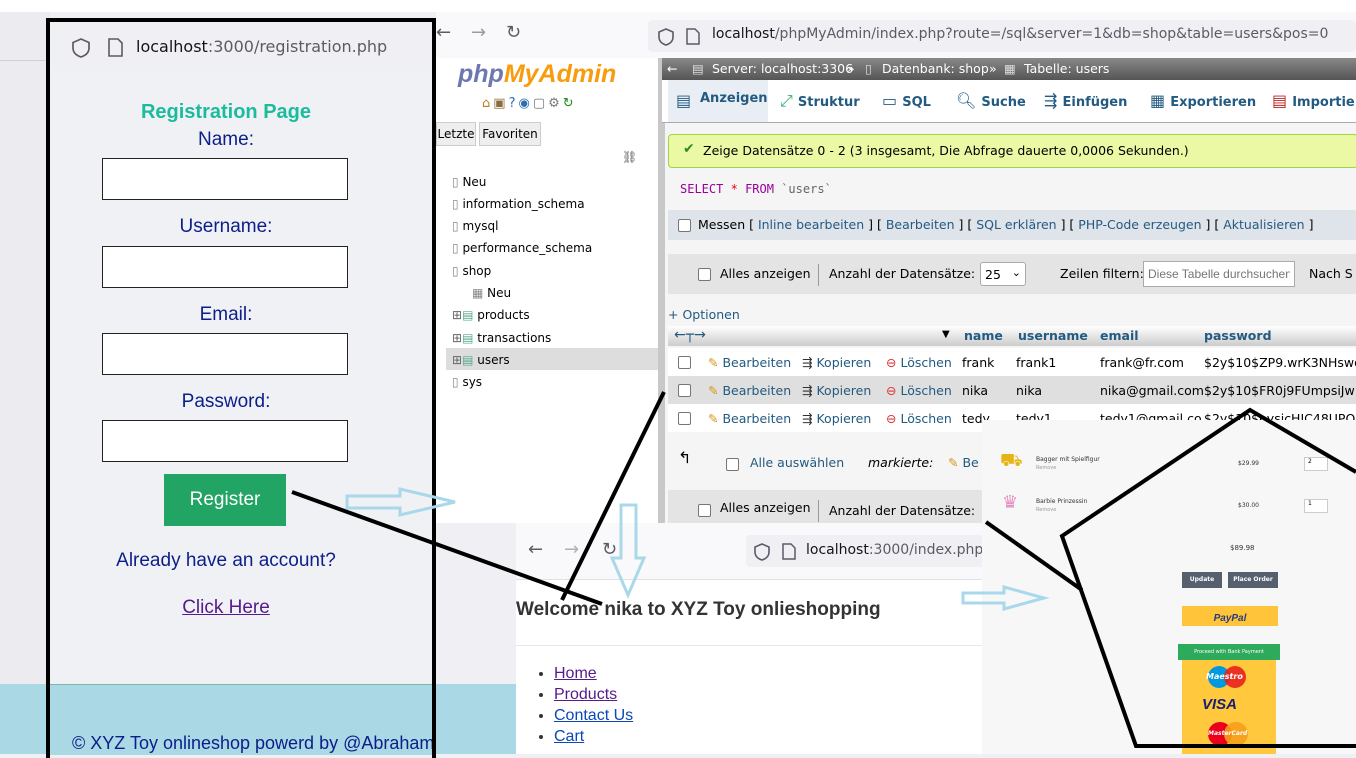 This screenshot has height=758, width=1356. What do you see at coordinates (522, 248) in the screenshot?
I see `tree-item-performance-schema: ▯ performance_schema` at bounding box center [522, 248].